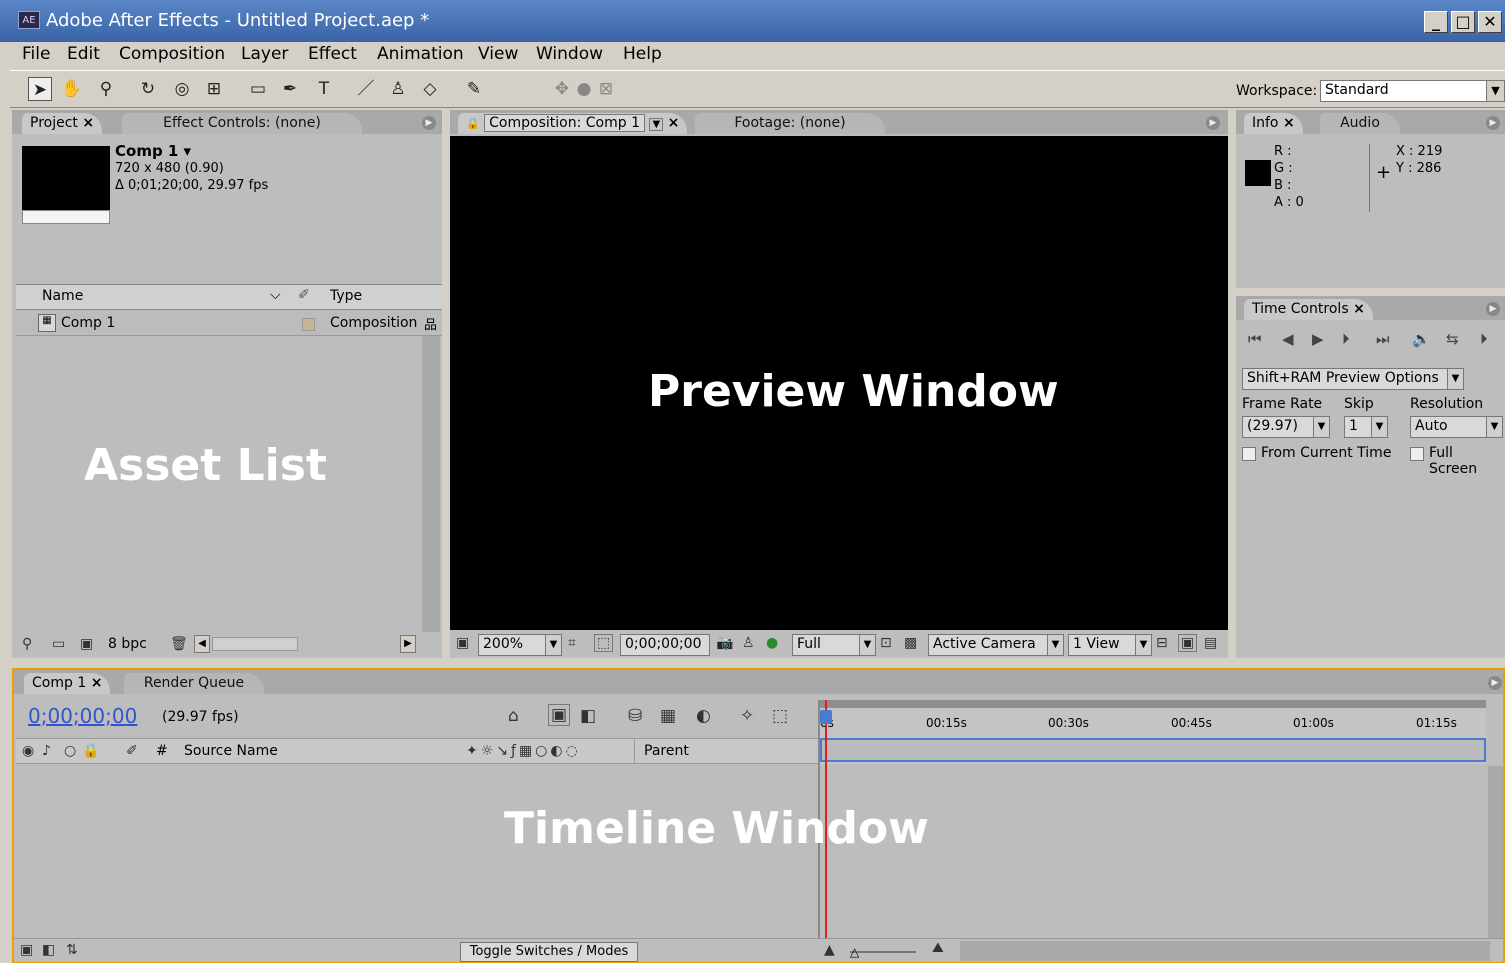  What do you see at coordinates (67, 683) in the screenshot?
I see `tab-comp-1: Comp 1 ×` at bounding box center [67, 683].